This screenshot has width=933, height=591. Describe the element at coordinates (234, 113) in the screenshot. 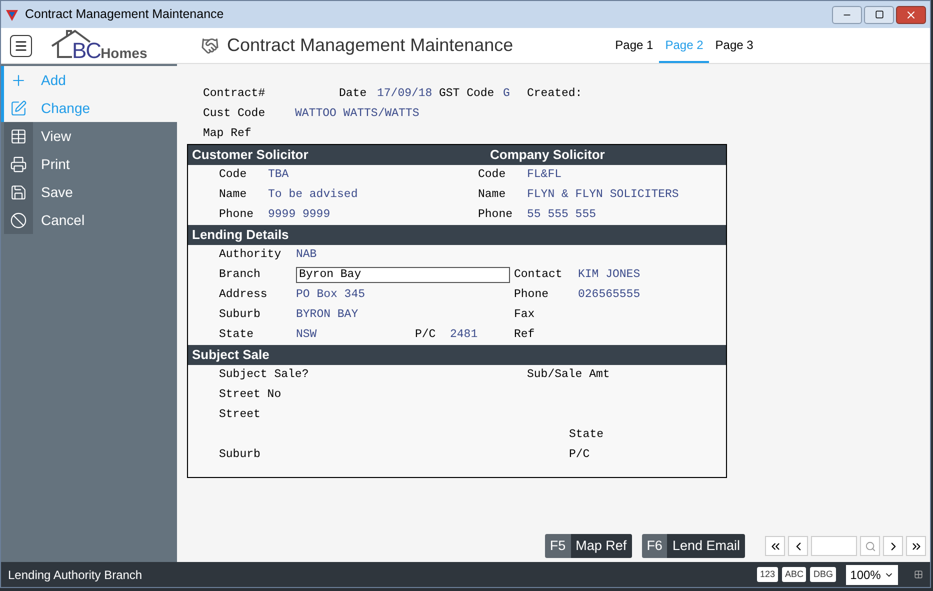

I see `field-label: Cust Code` at that location.